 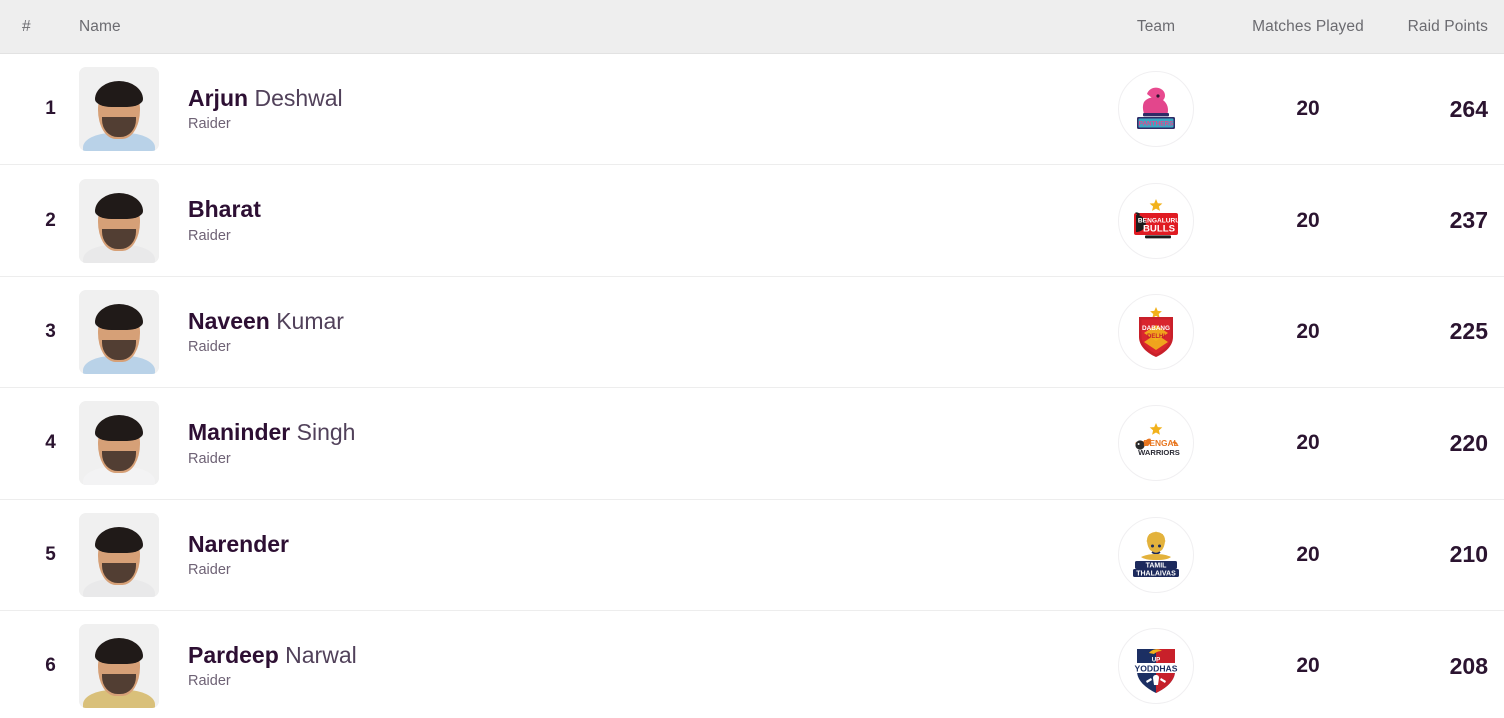 What do you see at coordinates (298, 98) in the screenshot?
I see `player-last-name: Deshwal` at bounding box center [298, 98].